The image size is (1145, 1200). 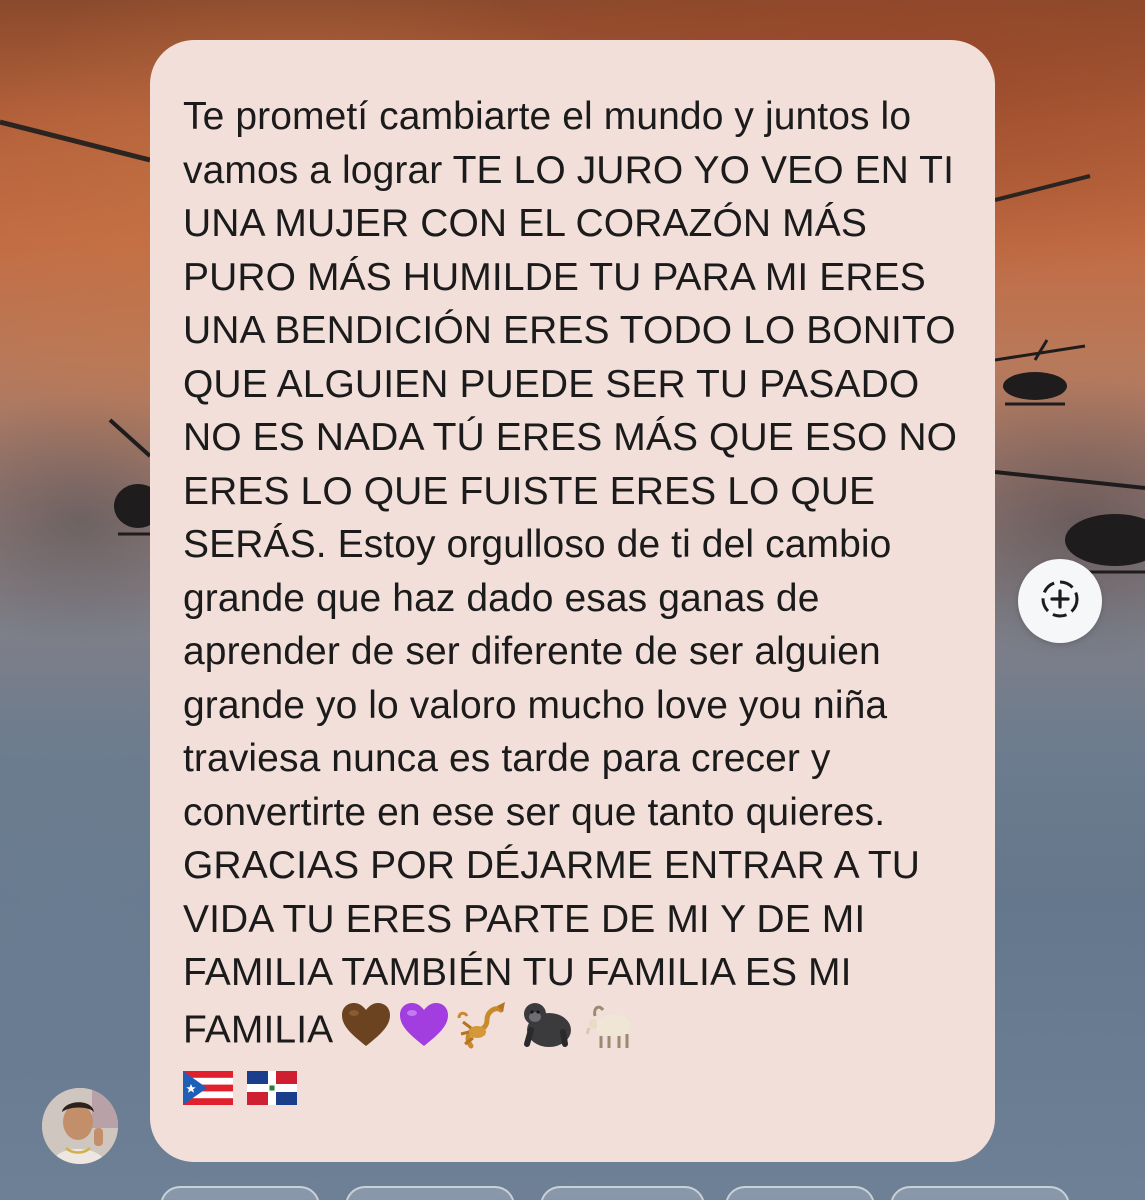 What do you see at coordinates (366, 1032) in the screenshot?
I see `brown-heart-icon` at bounding box center [366, 1032].